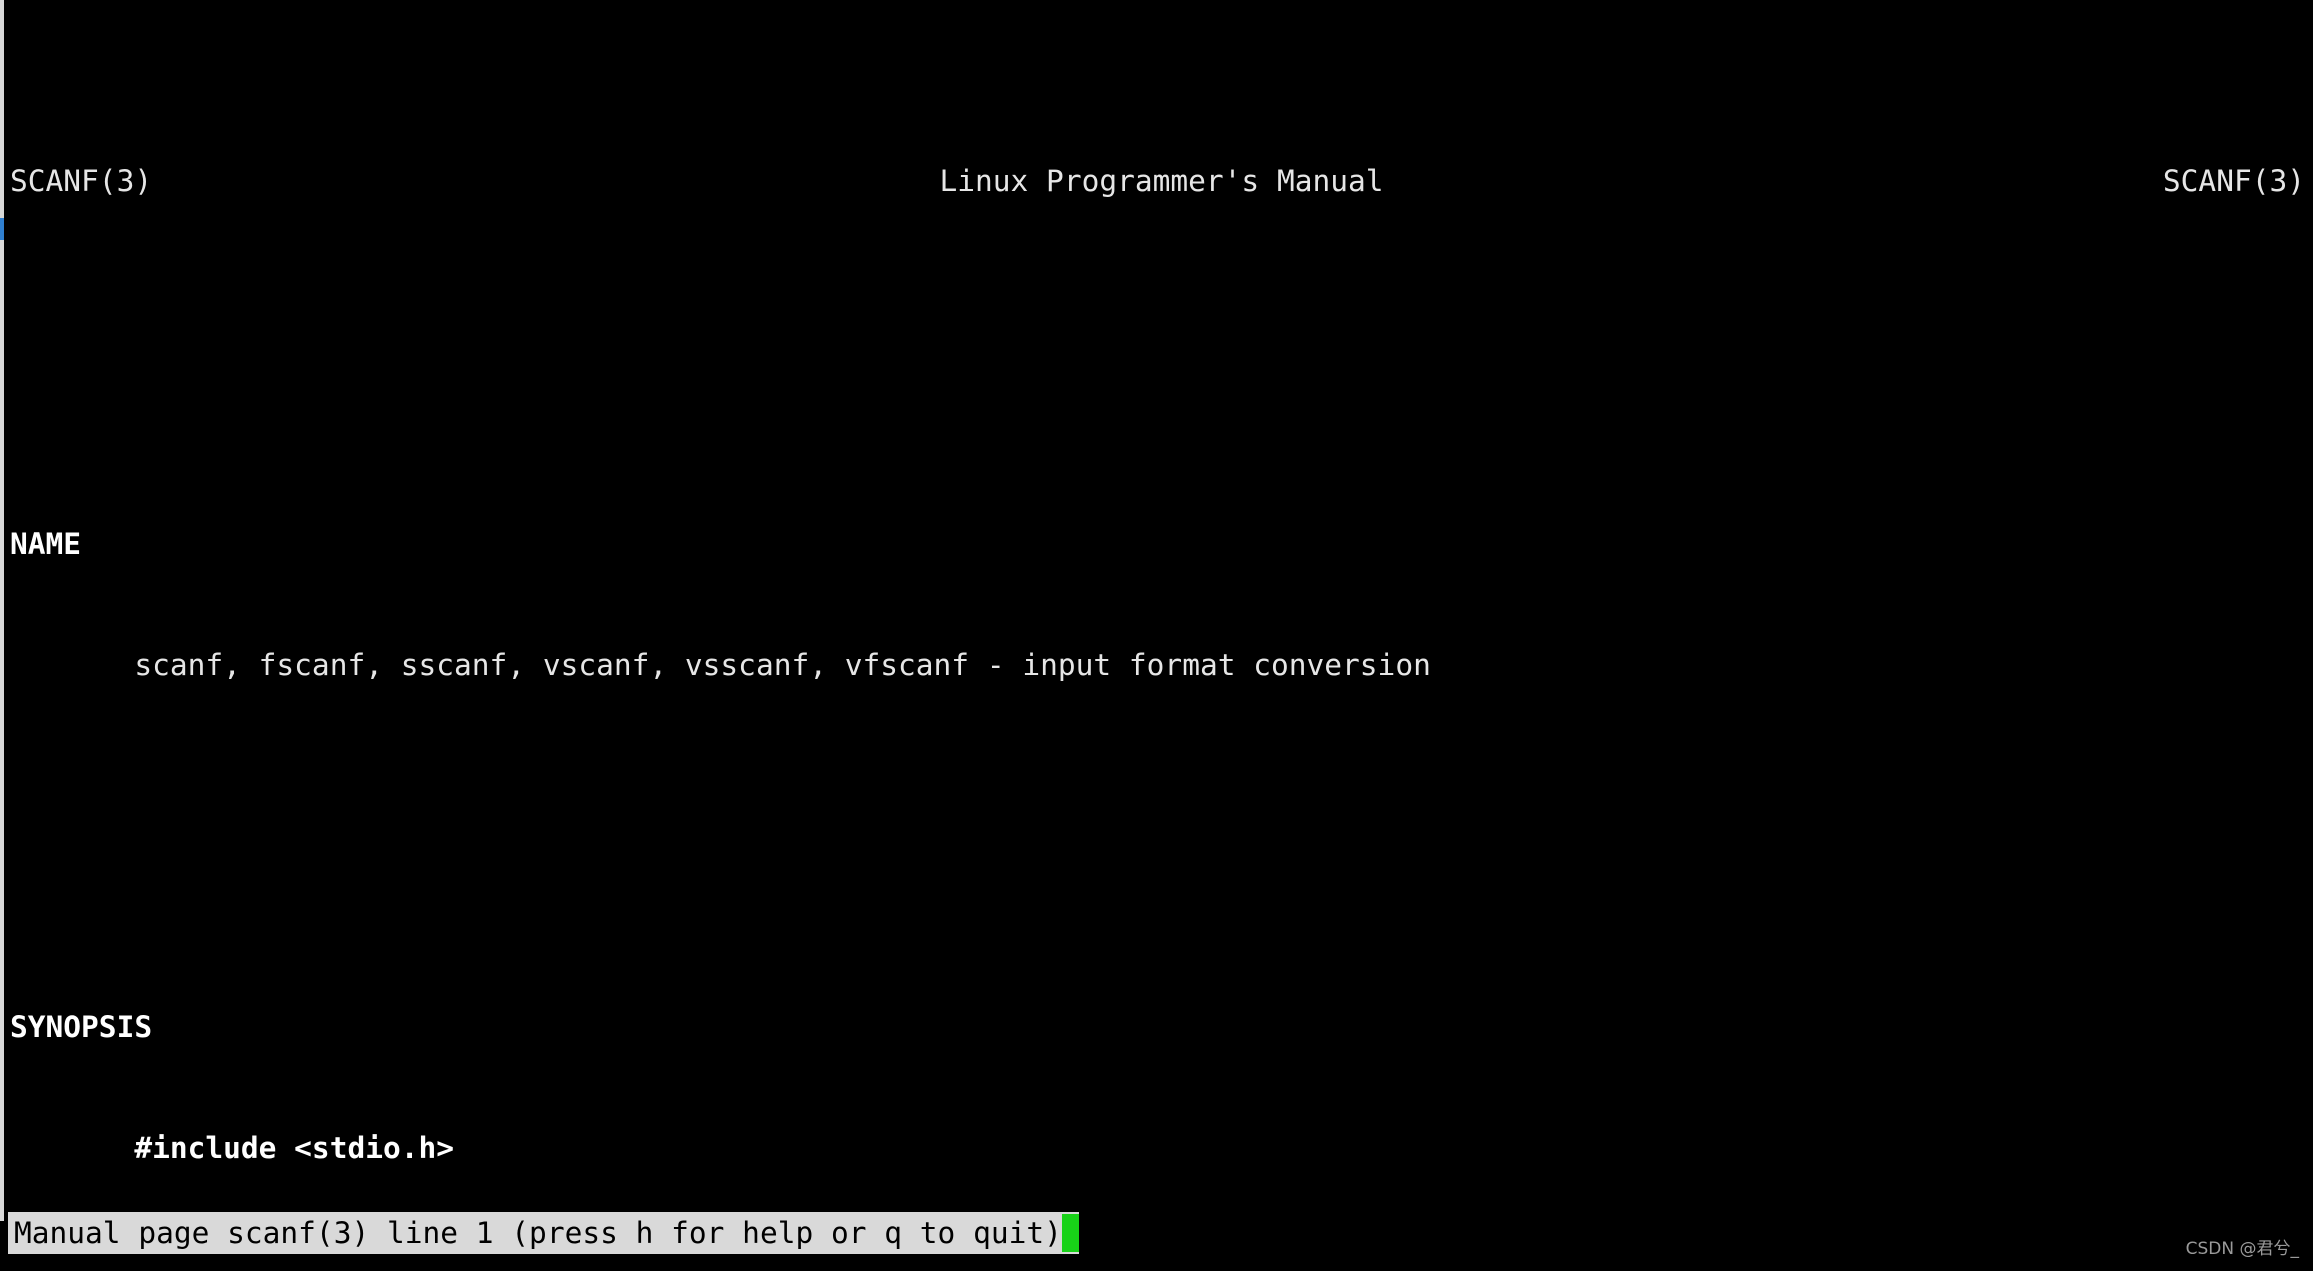  What do you see at coordinates (2233, 181) in the screenshot?
I see `man-header-right: SCANF(3)` at bounding box center [2233, 181].